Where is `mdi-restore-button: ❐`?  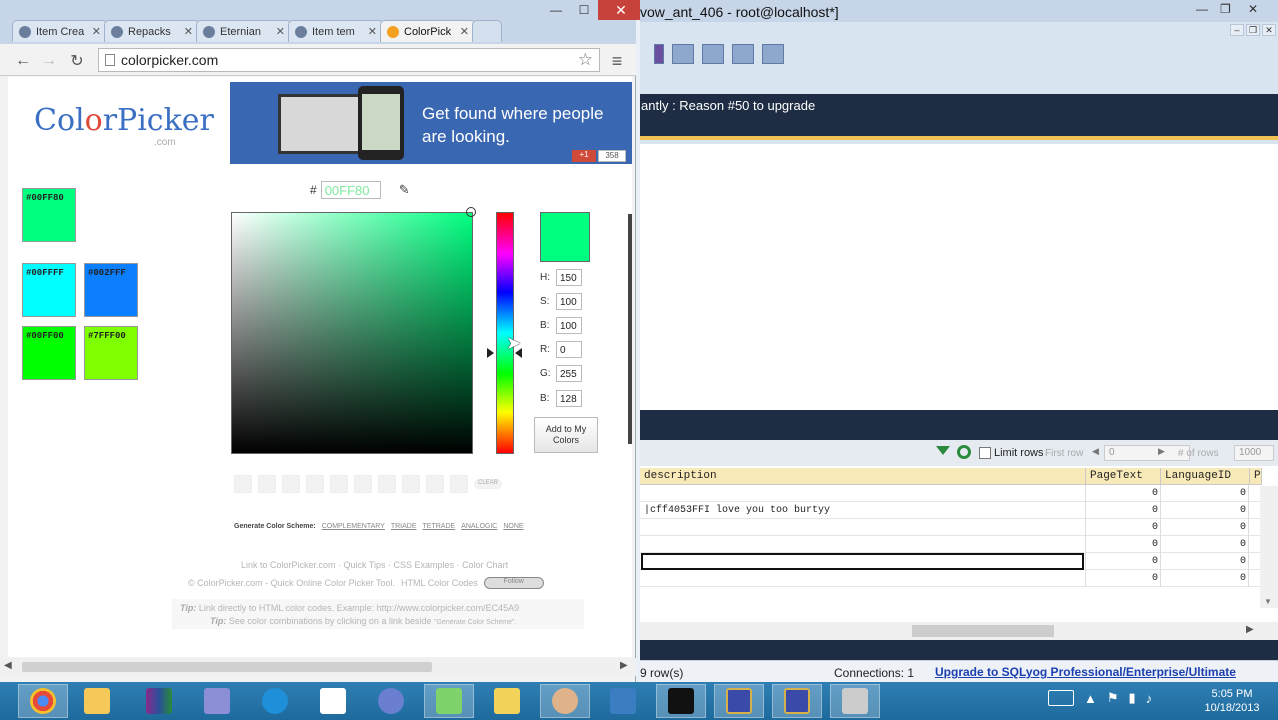 mdi-restore-button: ❐ is located at coordinates (1253, 30).